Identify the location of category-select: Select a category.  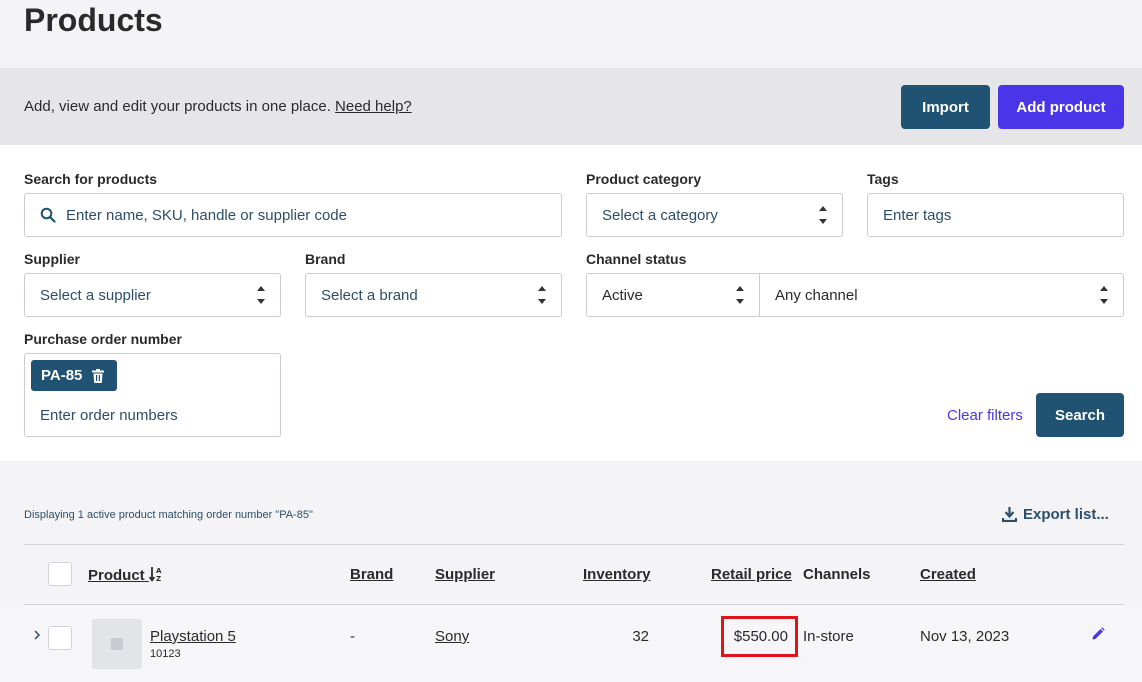
(714, 215).